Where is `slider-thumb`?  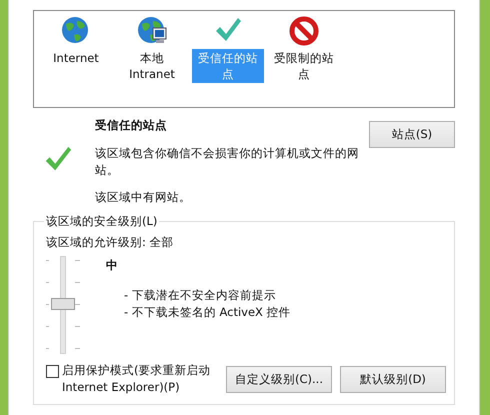
slider-thumb is located at coordinates (63, 304).